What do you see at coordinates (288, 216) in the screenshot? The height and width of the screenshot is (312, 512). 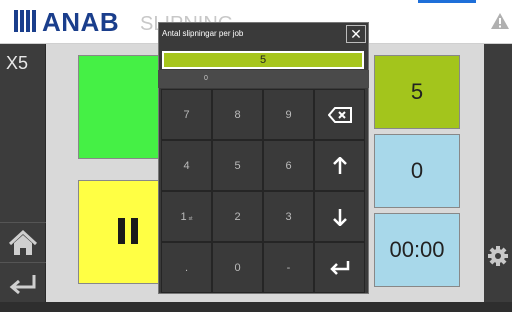 I see `key-3: 3` at bounding box center [288, 216].